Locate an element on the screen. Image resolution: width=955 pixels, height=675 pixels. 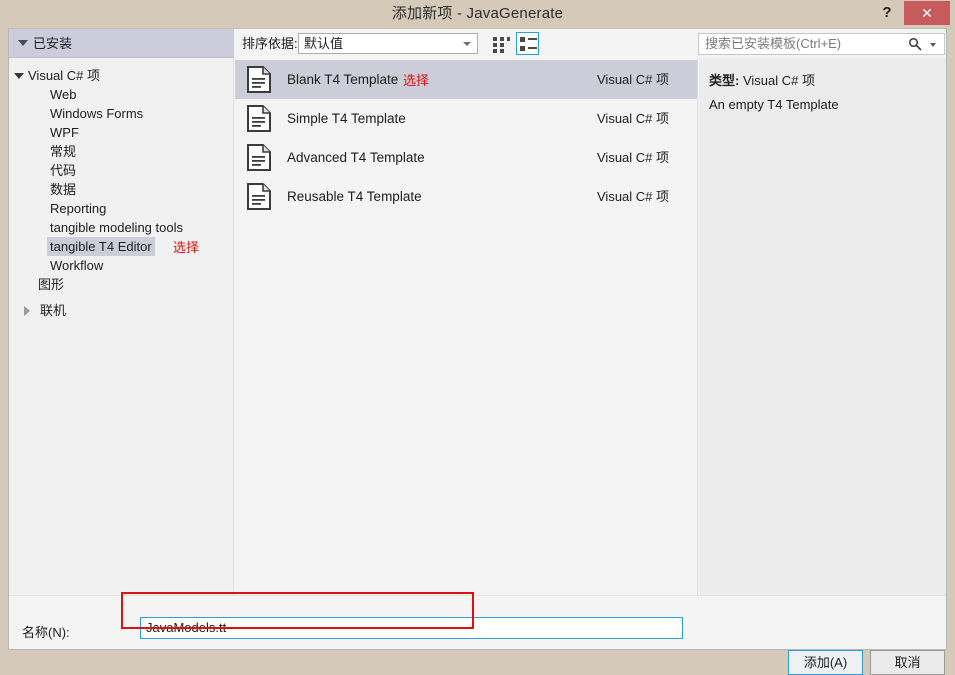
installed-group-header: 已安装 is located at coordinates (121, 43).